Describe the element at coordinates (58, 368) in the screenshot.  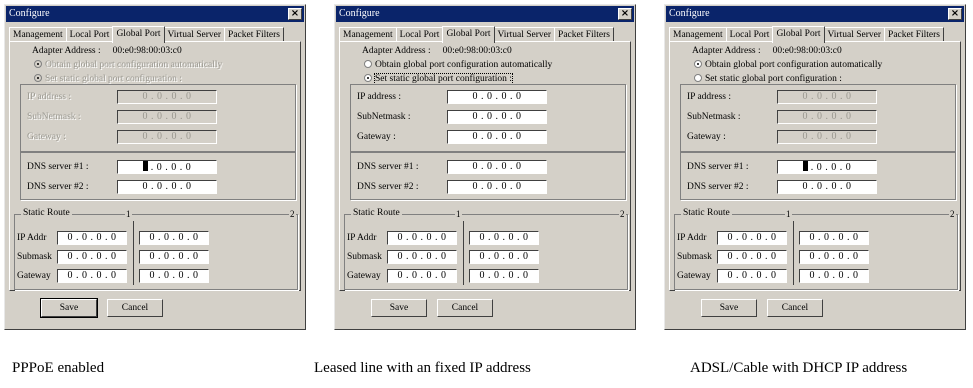
I see `caption-pppoe: PPPoE enabled` at that location.